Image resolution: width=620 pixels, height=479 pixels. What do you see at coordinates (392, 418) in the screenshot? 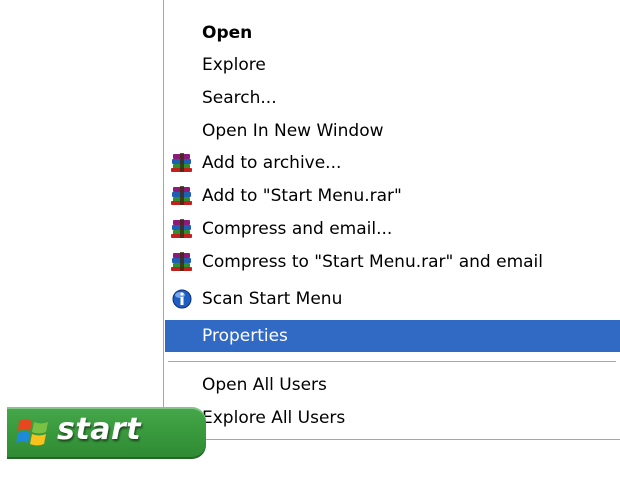
I see `menu-item-explore-all-users: Explore All Users` at bounding box center [392, 418].